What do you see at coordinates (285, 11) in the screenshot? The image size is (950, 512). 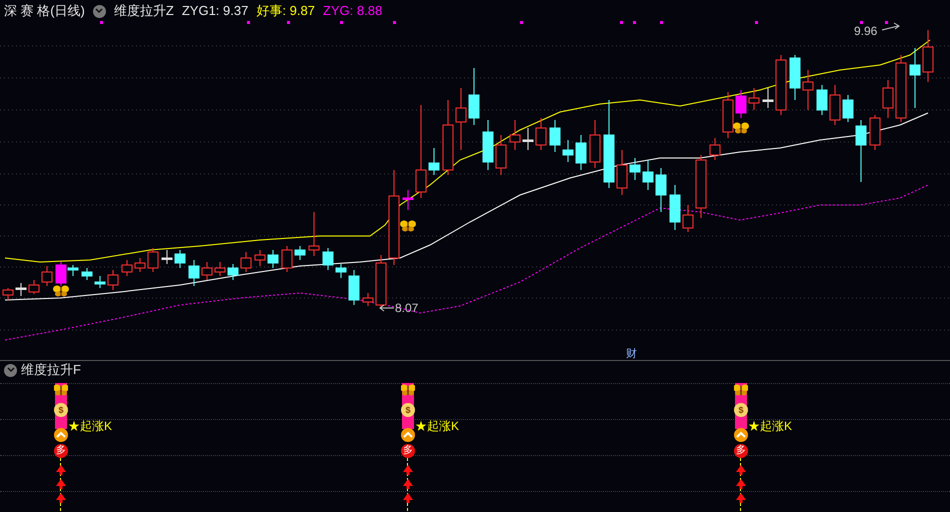 I see `indicator-value: 好事: 9.87` at bounding box center [285, 11].